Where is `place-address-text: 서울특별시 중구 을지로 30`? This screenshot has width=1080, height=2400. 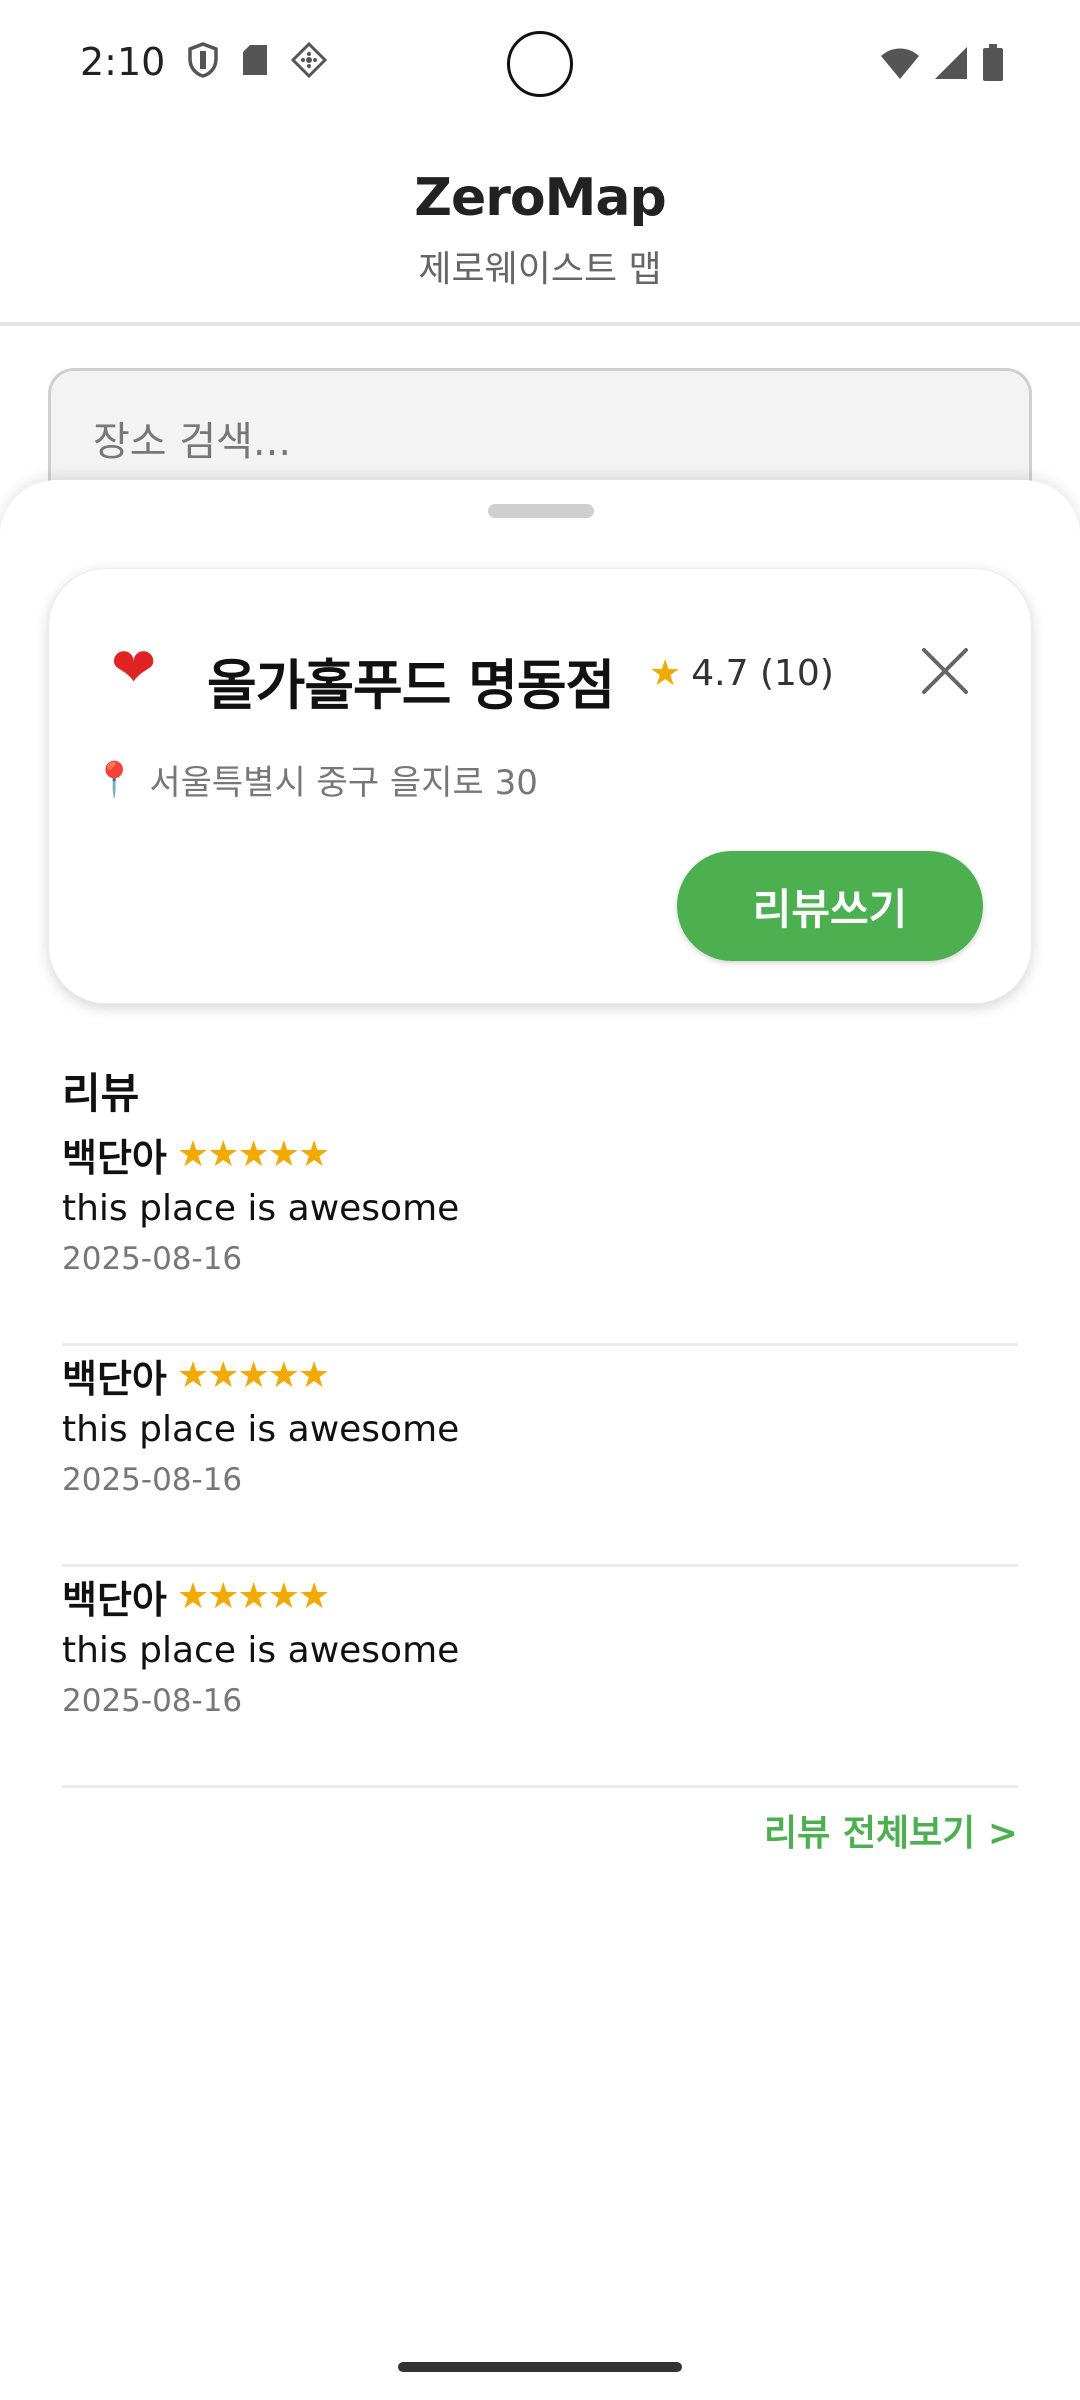
place-address-text: 서울특별시 중구 을지로 30 is located at coordinates (343, 783).